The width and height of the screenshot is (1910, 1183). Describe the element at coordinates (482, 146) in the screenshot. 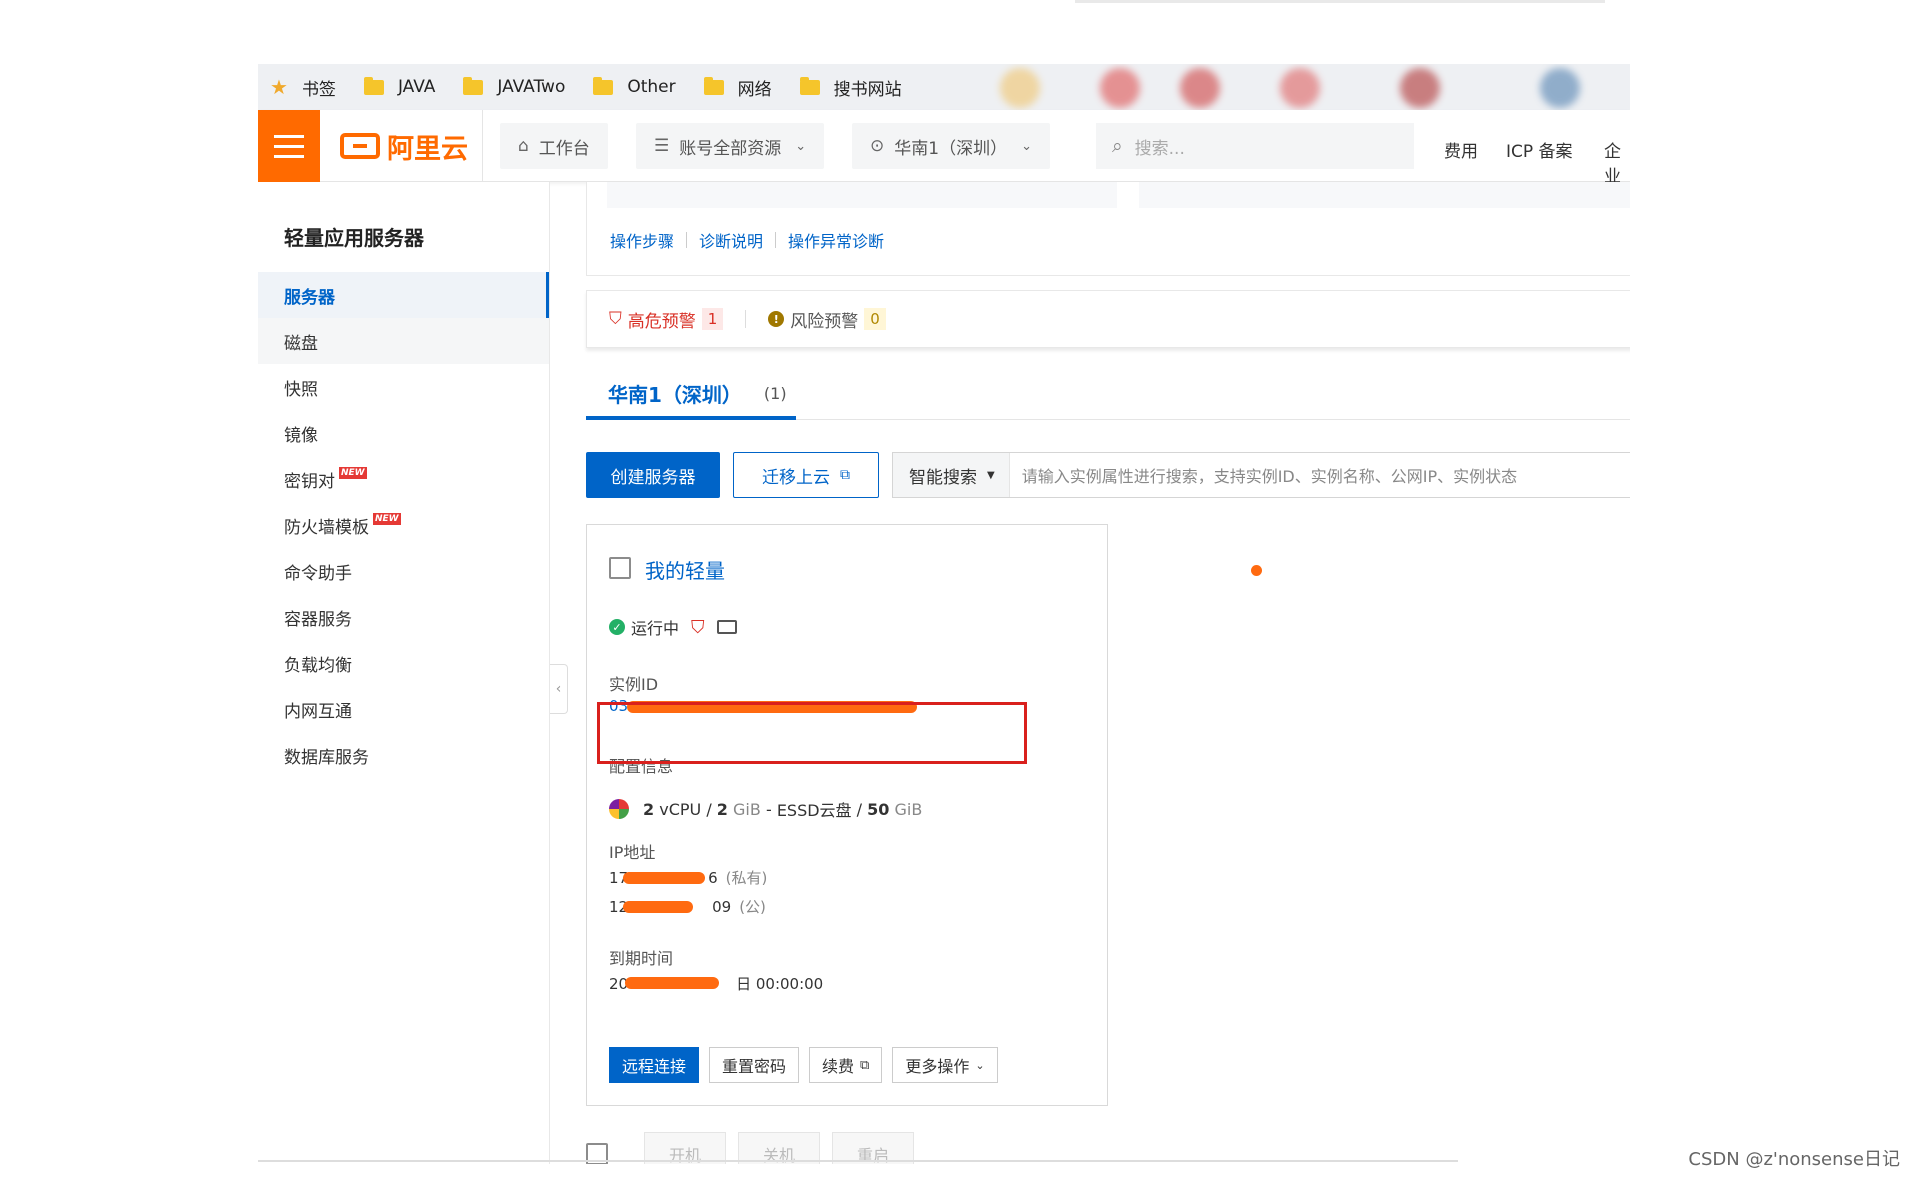

I see `header-divider` at that location.